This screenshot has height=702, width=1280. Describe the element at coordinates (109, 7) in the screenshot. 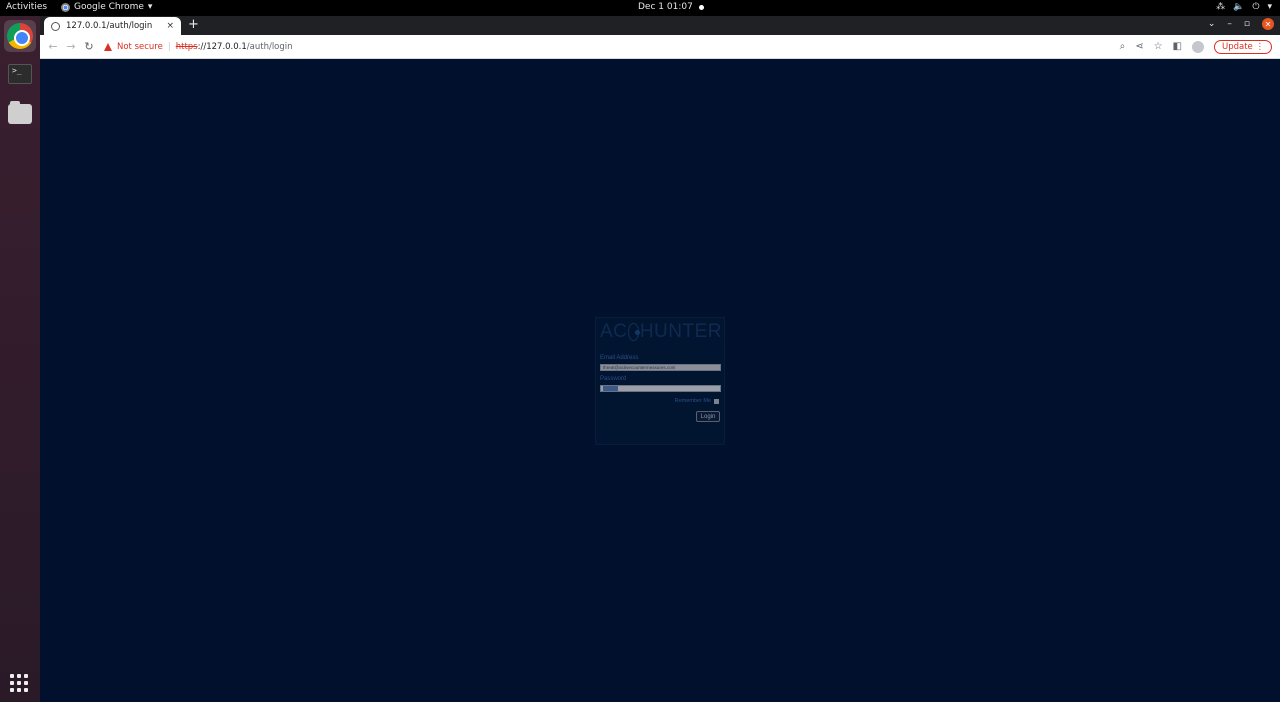

I see `app-menu-label: Google Chrome` at that location.